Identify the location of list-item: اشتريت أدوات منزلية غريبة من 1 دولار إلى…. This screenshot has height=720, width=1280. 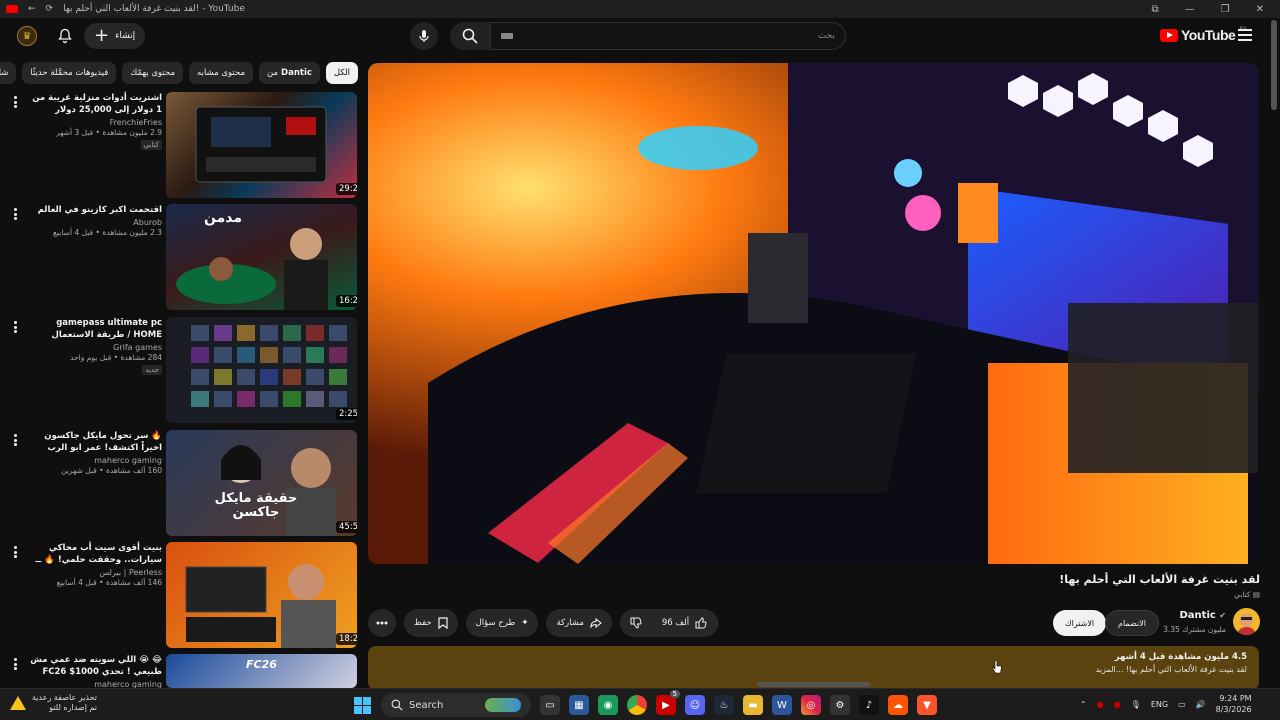
(180, 145).